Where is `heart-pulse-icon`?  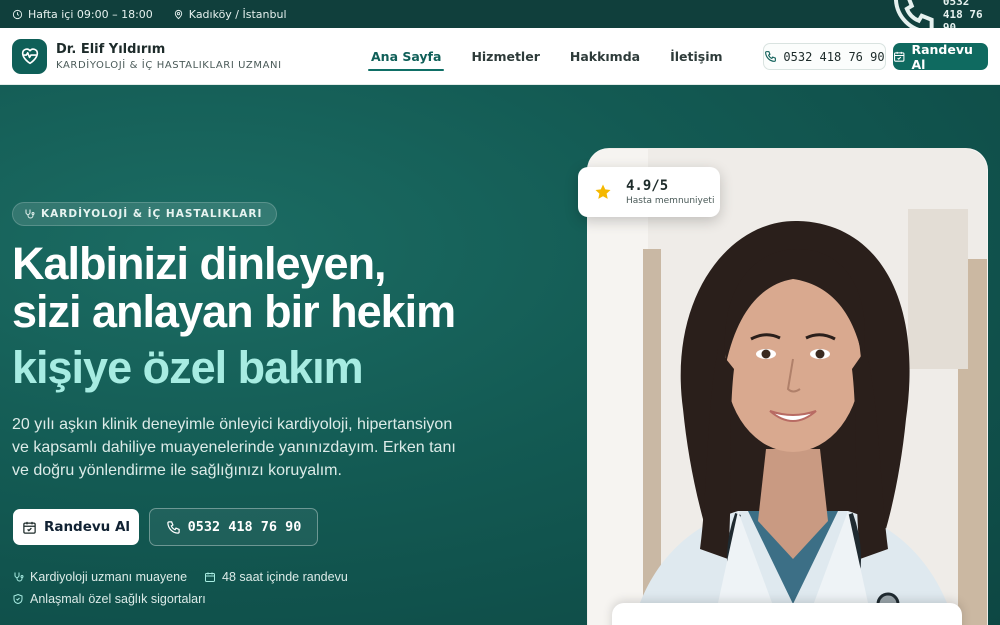
heart-pulse-icon is located at coordinates (29, 56).